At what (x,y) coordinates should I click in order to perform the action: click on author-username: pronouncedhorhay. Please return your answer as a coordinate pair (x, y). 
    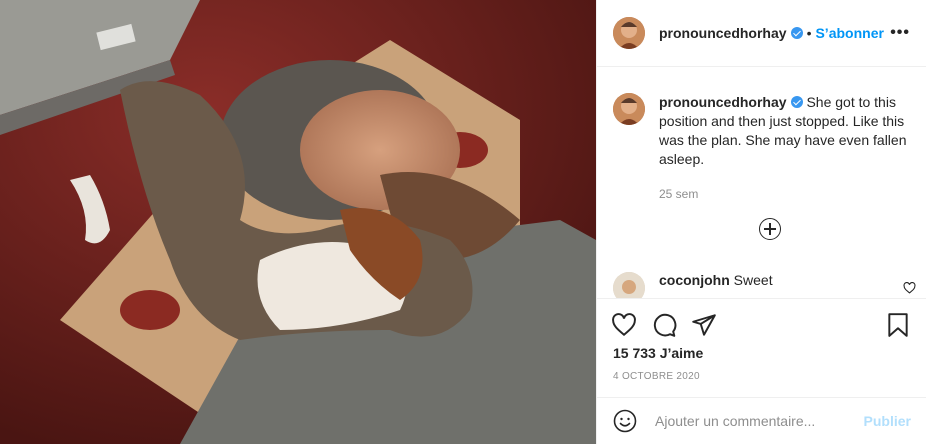
    Looking at the image, I should click on (723, 33).